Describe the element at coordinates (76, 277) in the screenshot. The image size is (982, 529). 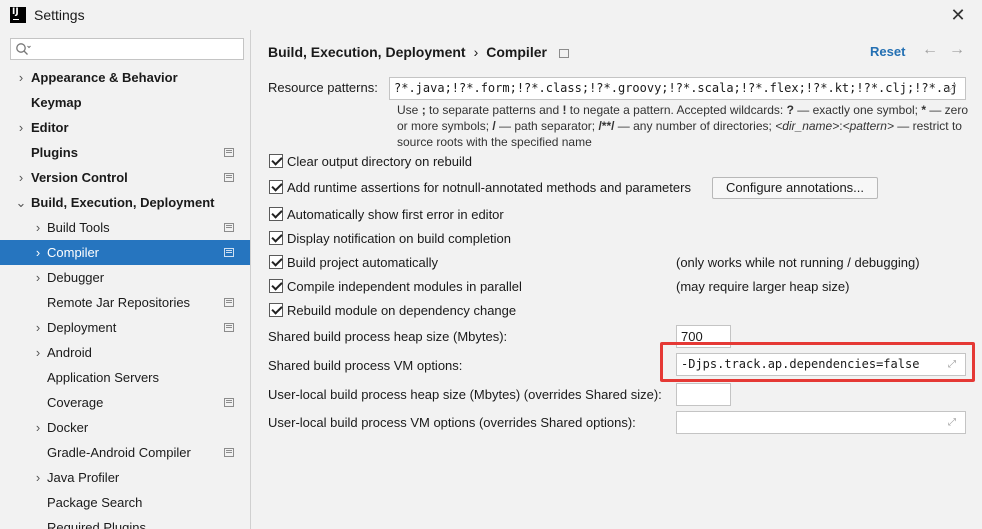
I see `sidebar-item-label: Debugger` at that location.